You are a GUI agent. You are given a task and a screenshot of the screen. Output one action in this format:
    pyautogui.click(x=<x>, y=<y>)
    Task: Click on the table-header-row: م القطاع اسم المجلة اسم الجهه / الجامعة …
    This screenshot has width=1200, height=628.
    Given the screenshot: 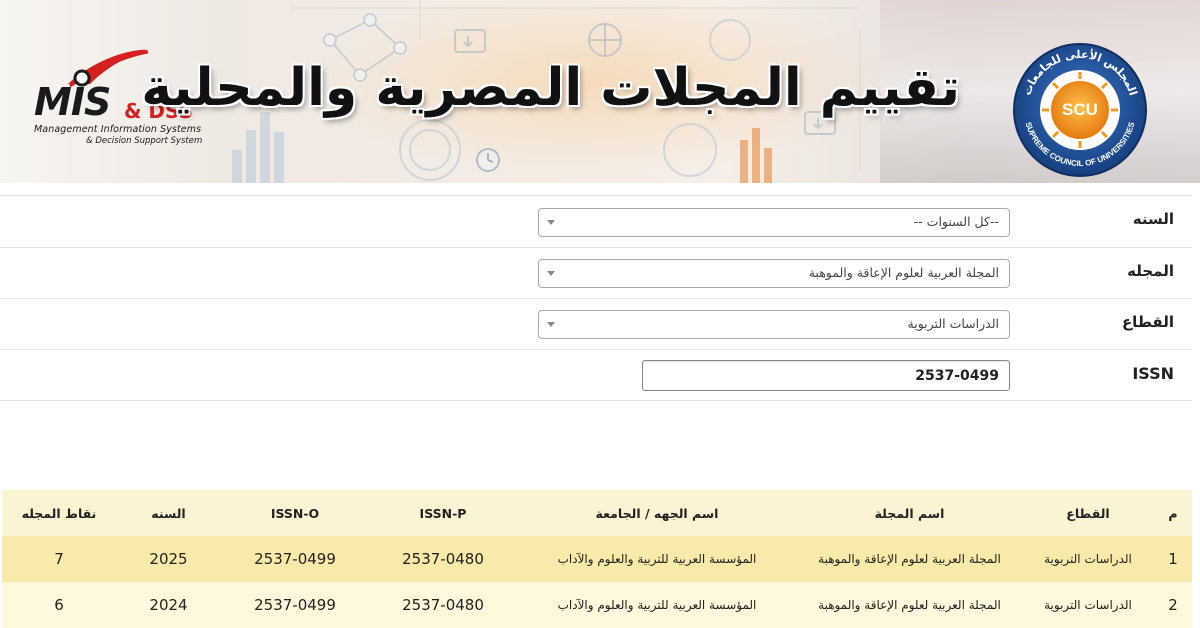 What is the action you would take?
    pyautogui.click(x=597, y=513)
    